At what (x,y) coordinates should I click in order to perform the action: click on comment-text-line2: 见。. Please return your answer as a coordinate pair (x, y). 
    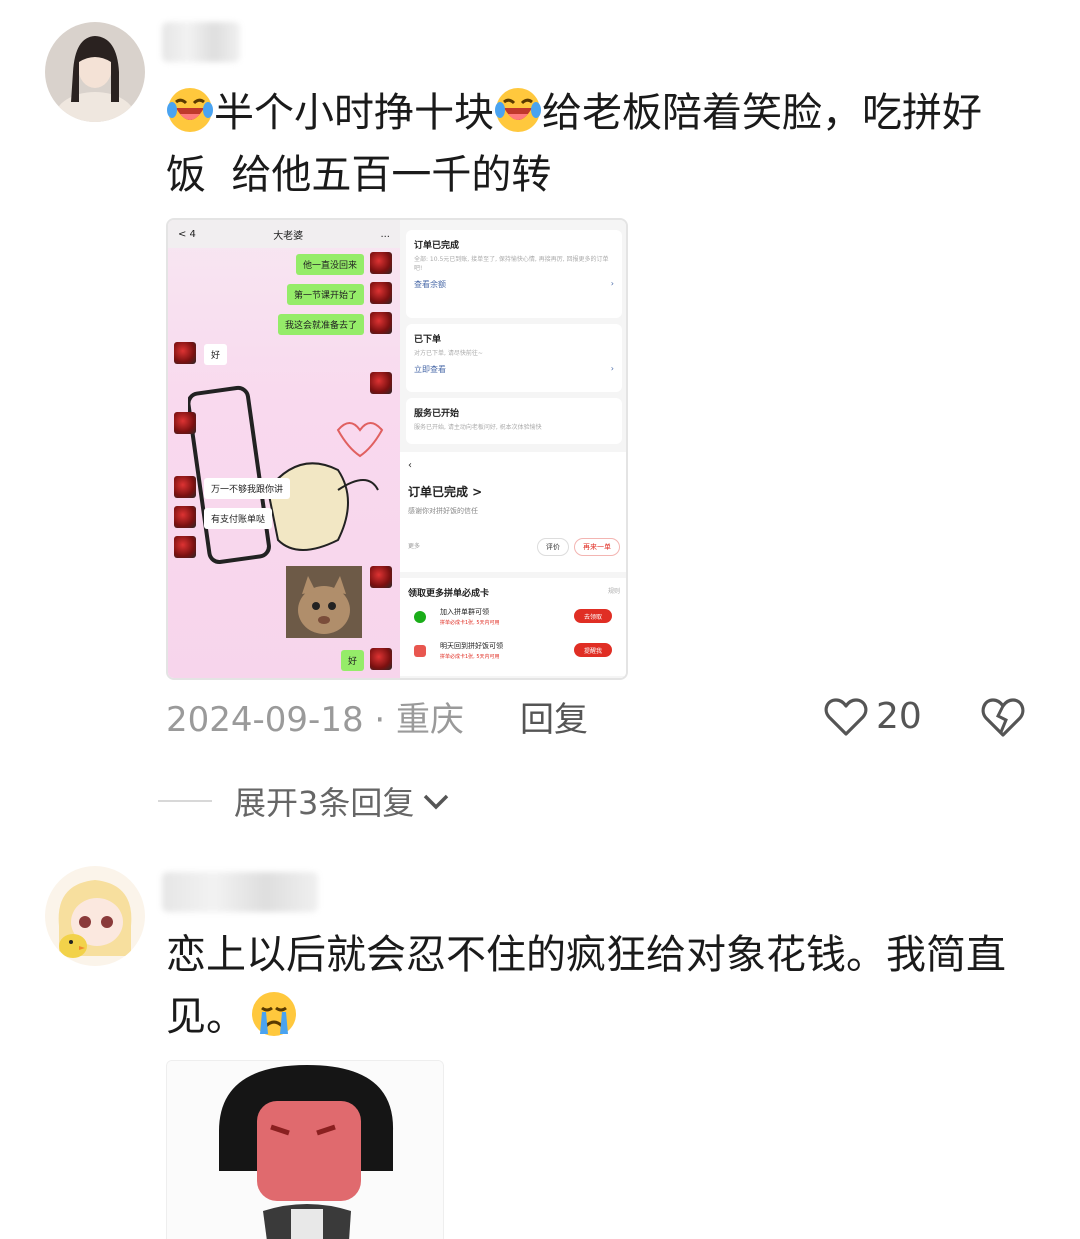
    Looking at the image, I should click on (206, 1017).